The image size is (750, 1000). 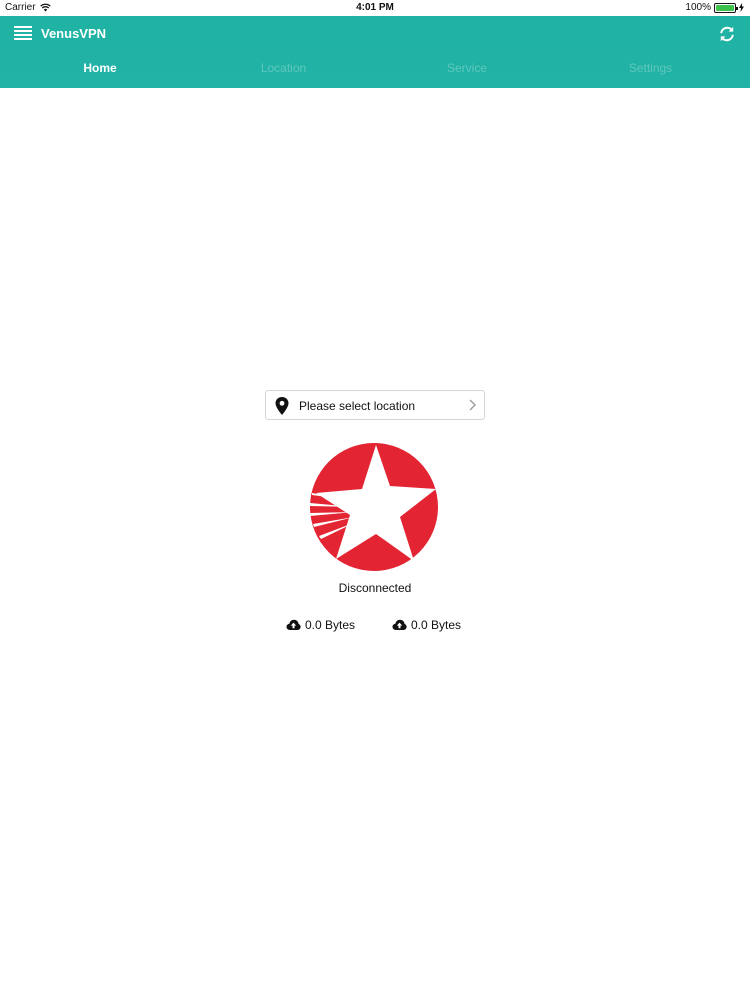 I want to click on upload-stat: 0.0 Bytes, so click(x=320, y=625).